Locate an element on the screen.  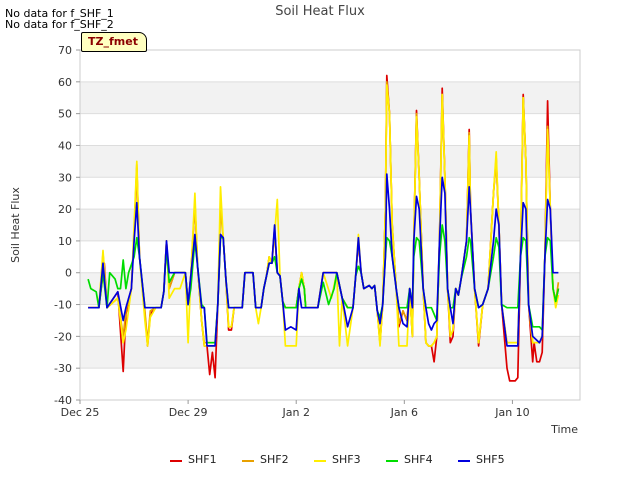
y-tick-label: 10 is located at coordinates (65, 241).